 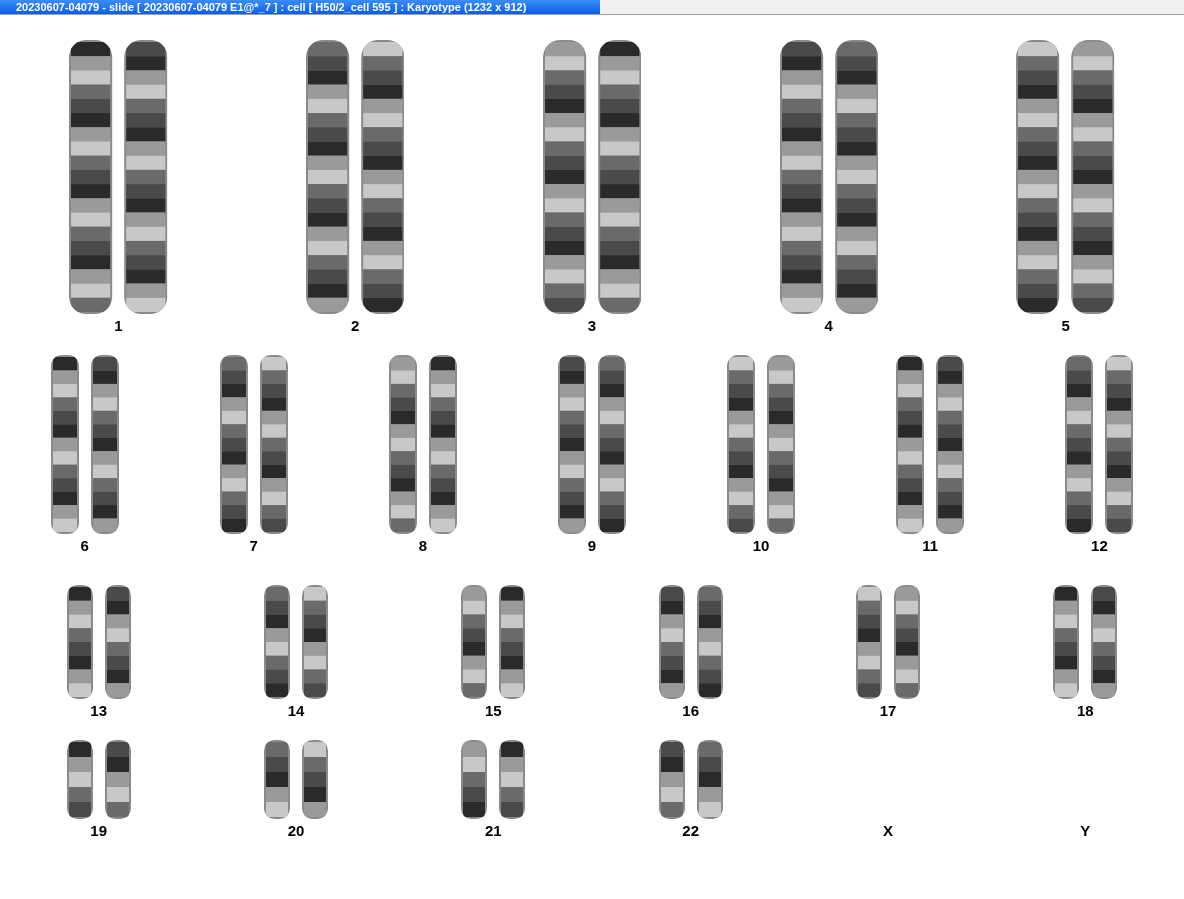 What do you see at coordinates (296, 832) in the screenshot?
I see `chromosome-number: 20` at bounding box center [296, 832].